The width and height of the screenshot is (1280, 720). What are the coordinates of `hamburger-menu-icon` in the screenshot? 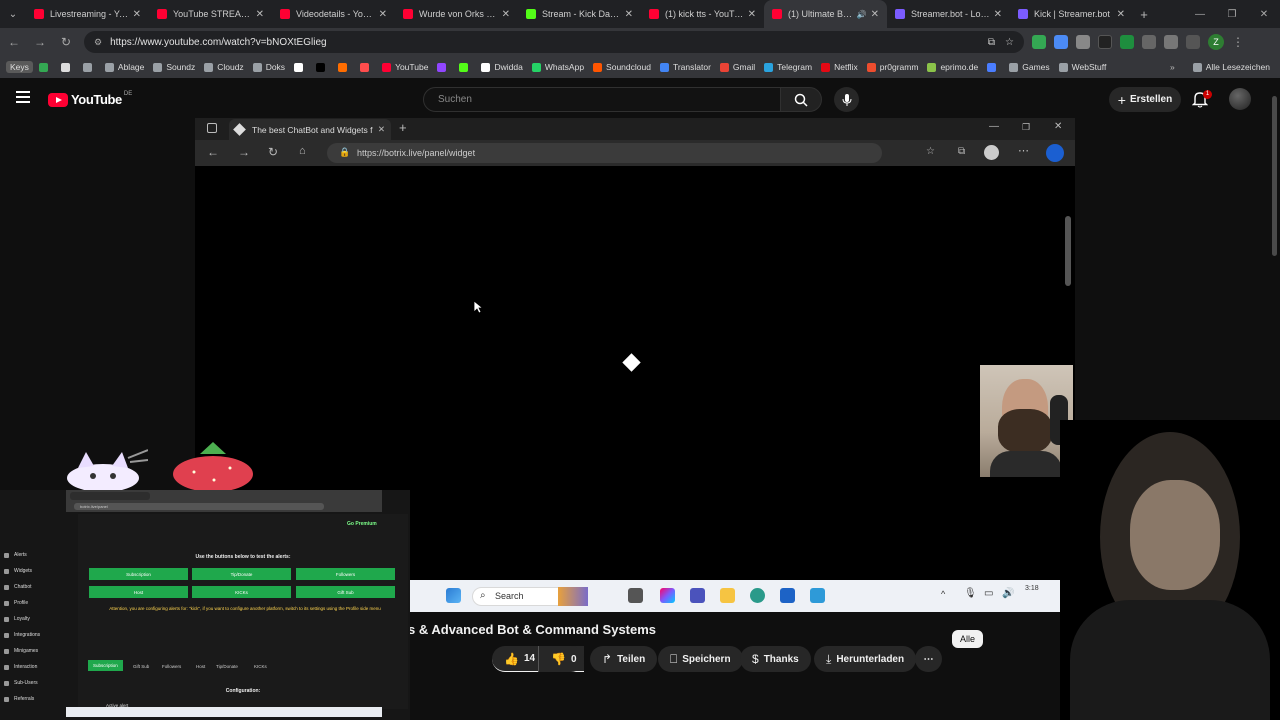 It's located at (23, 98).